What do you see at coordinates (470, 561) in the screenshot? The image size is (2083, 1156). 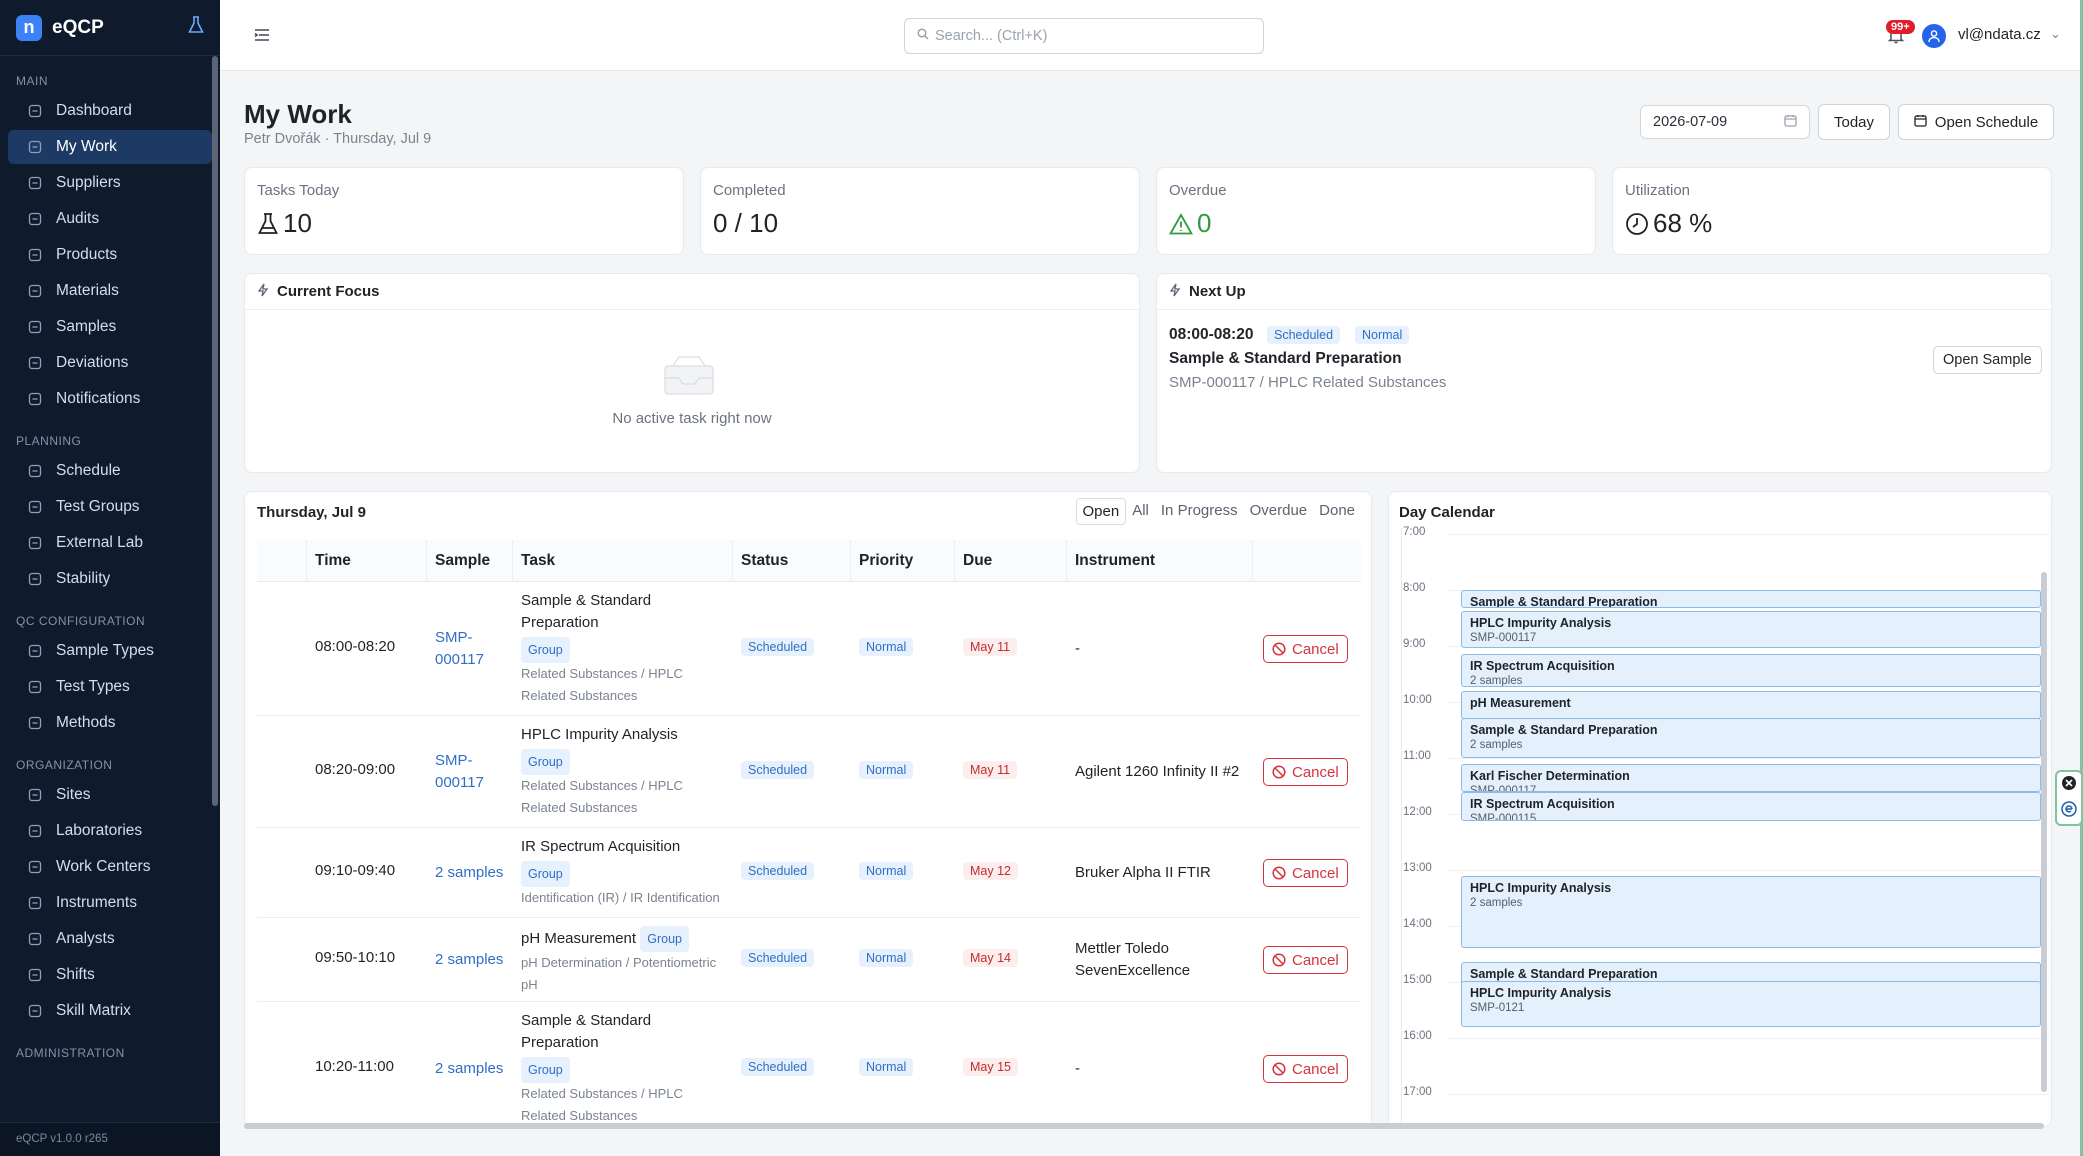 I see `table-header-sample: Sample` at bounding box center [470, 561].